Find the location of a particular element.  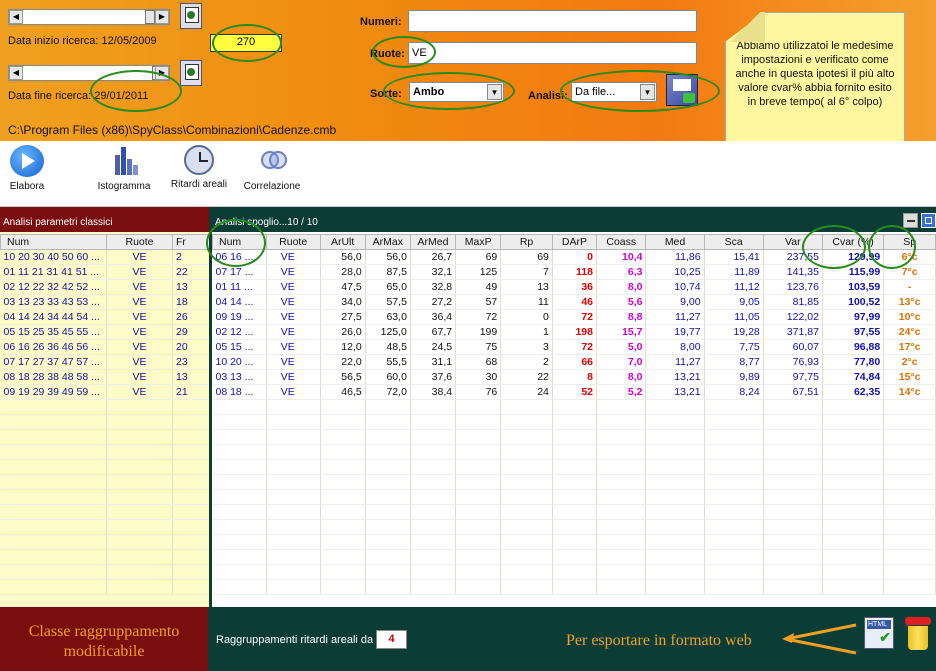

table-row: 01 11 21 31 41 51 ... VE 22 is located at coordinates (105, 272).